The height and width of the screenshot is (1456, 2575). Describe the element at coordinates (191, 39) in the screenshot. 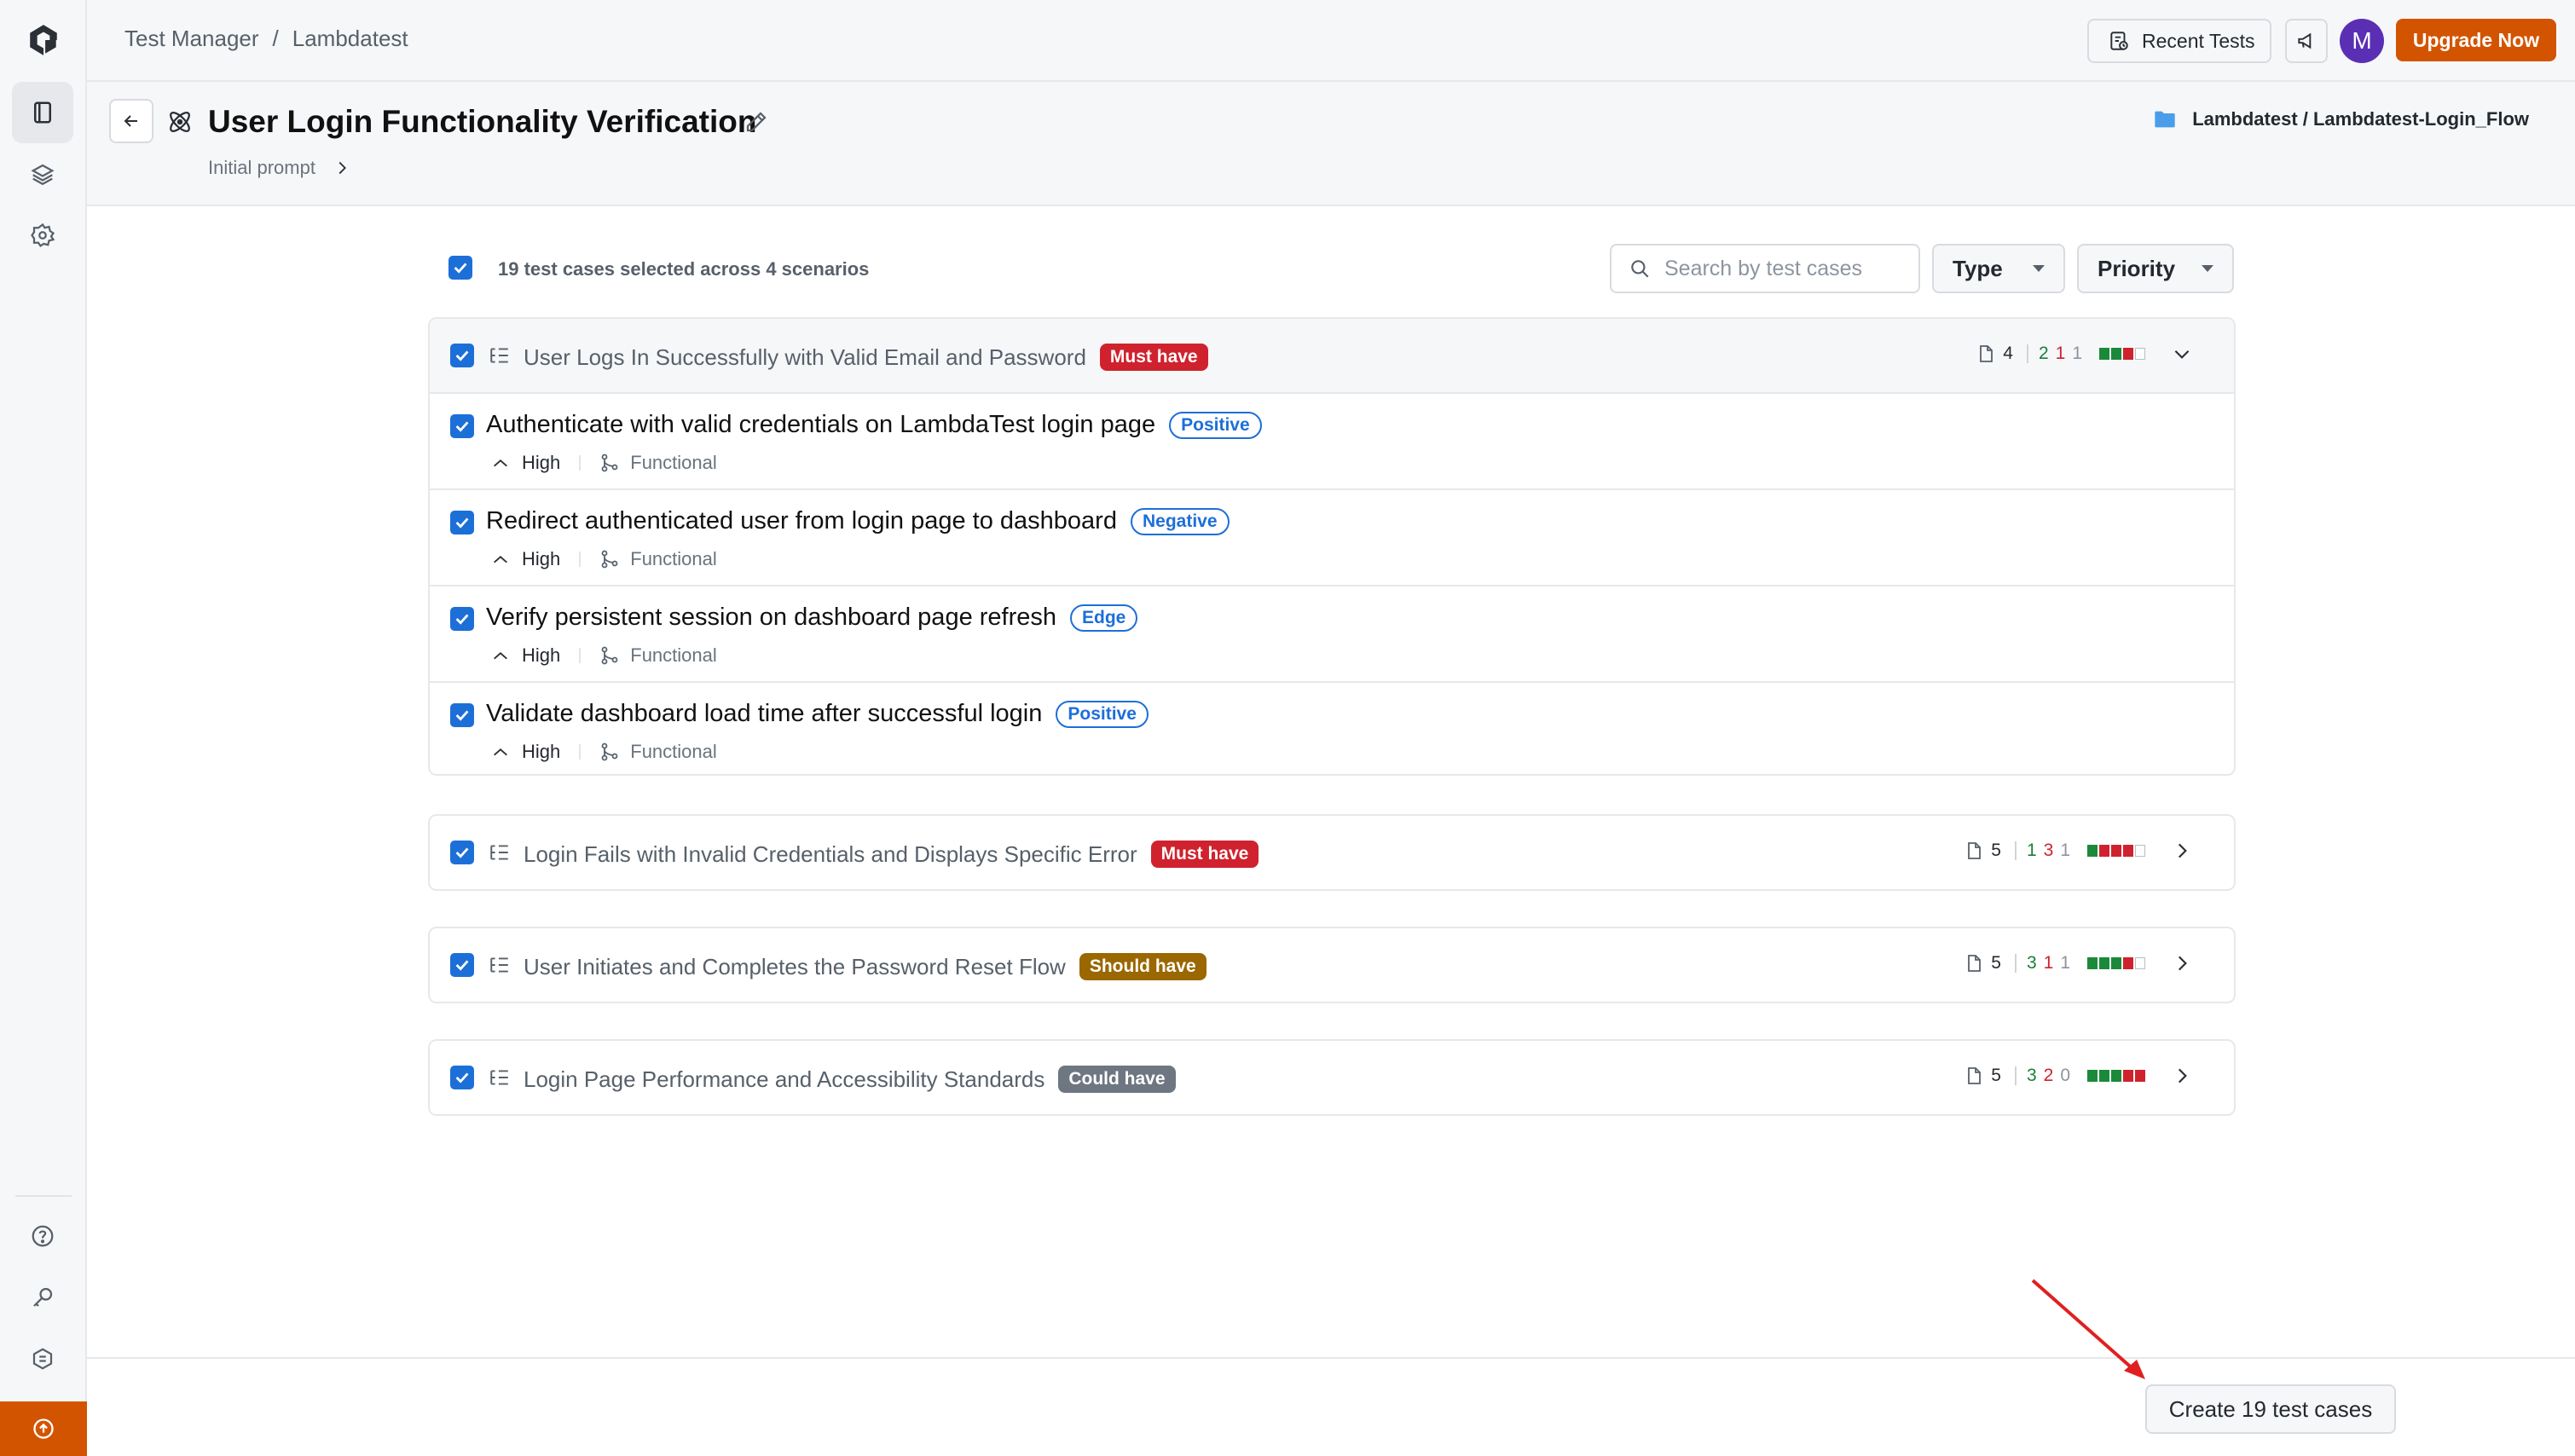

I see `breadcrumb-root: Test Manager` at that location.